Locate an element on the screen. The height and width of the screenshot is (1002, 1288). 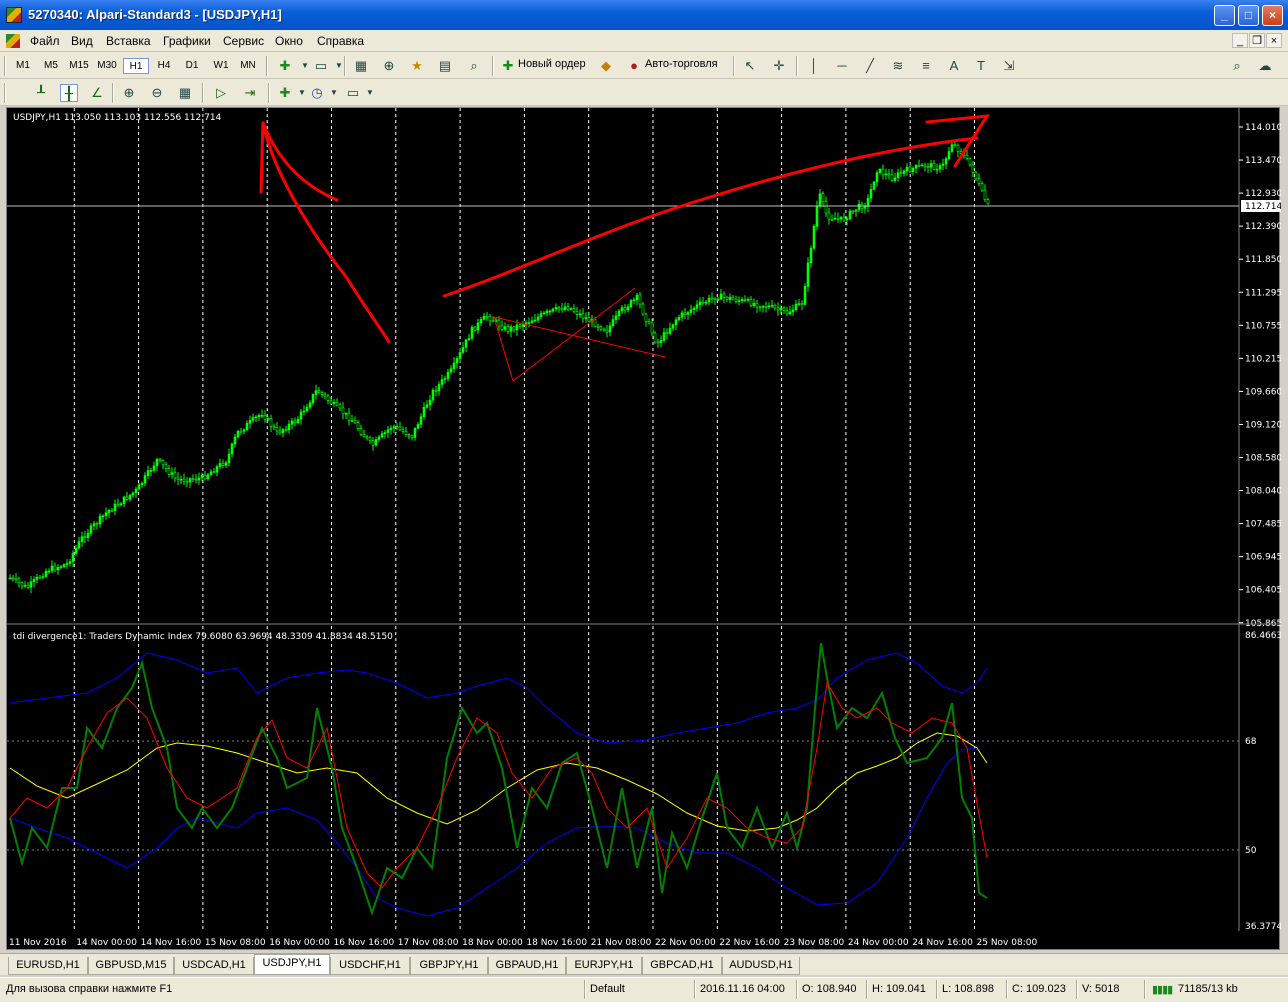
text-icon: A is located at coordinates (954, 66).